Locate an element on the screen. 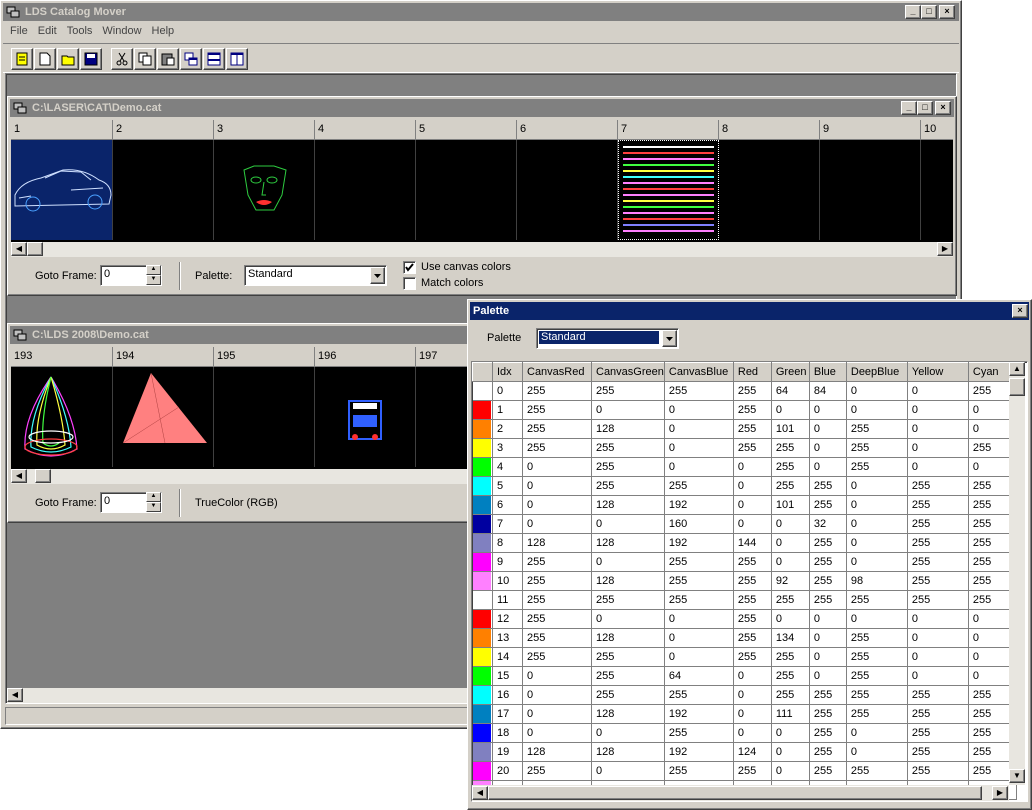 The image size is (1032, 810). palette-row: 2 255 128 0 255 101 0 255 0 0 is located at coordinates (744, 429).